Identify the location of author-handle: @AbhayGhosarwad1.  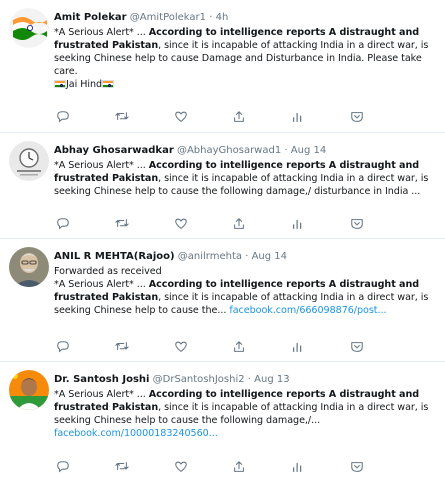
(229, 150).